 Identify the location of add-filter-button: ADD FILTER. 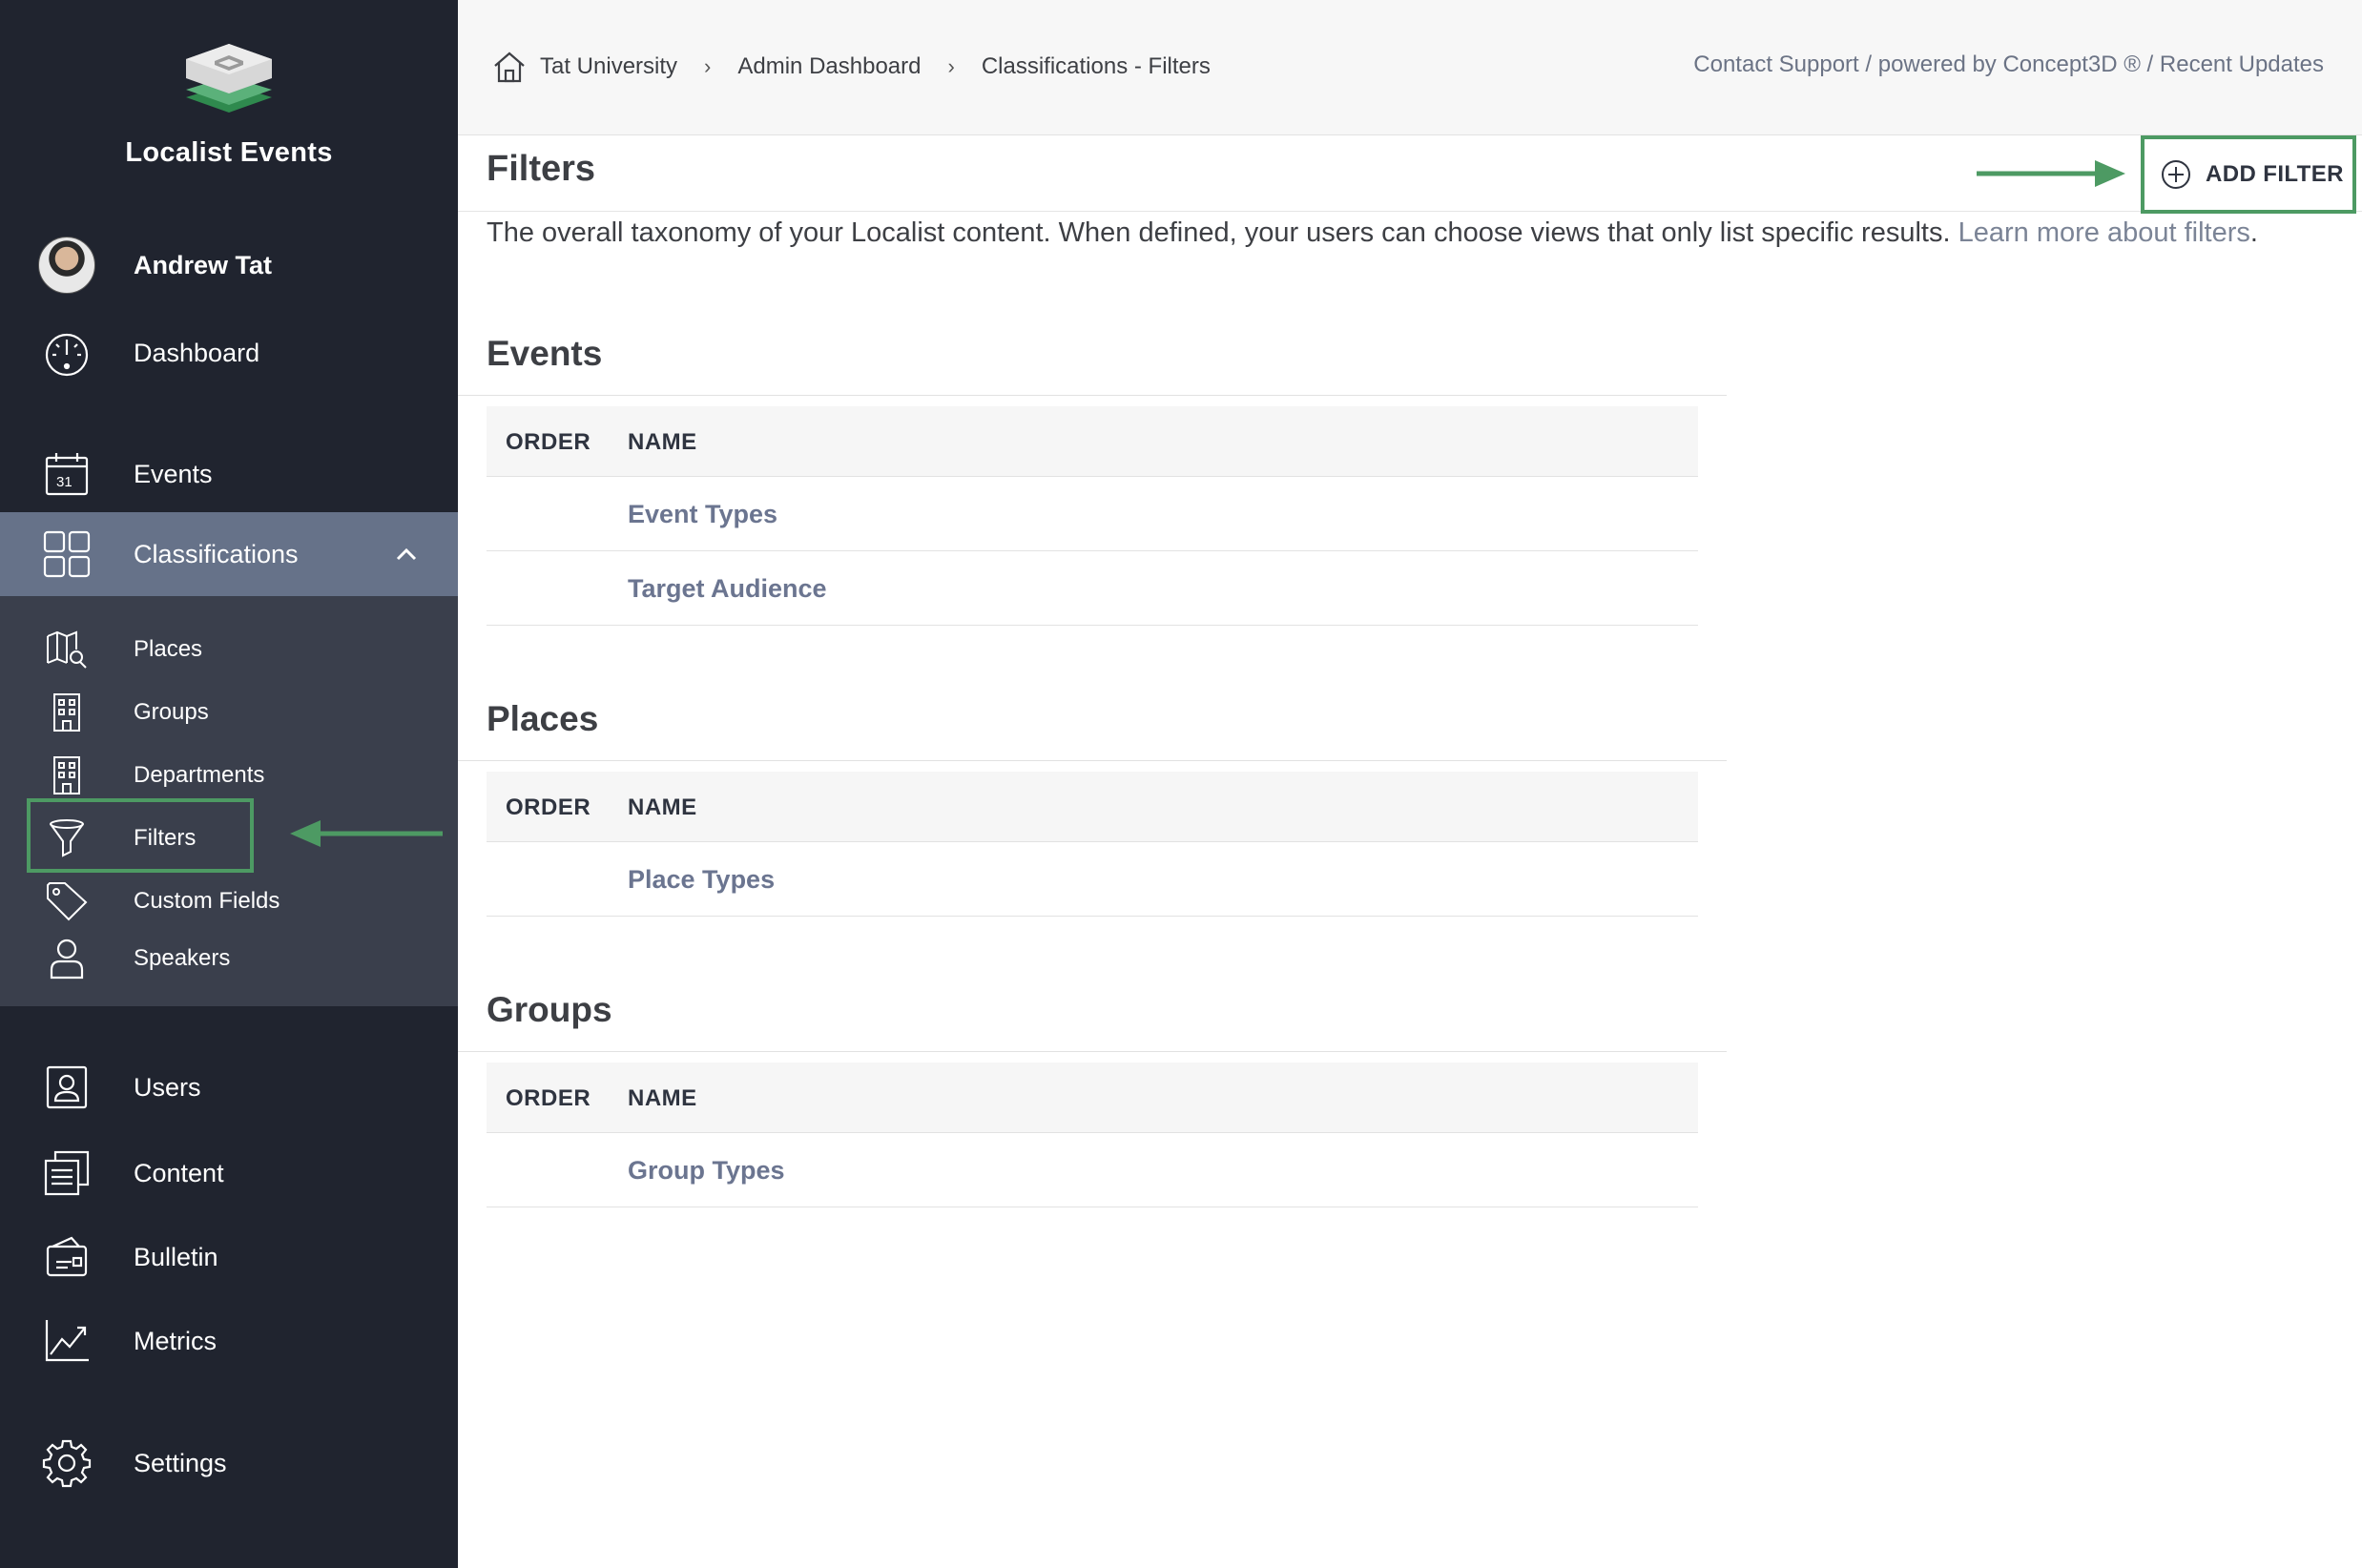
(2252, 174).